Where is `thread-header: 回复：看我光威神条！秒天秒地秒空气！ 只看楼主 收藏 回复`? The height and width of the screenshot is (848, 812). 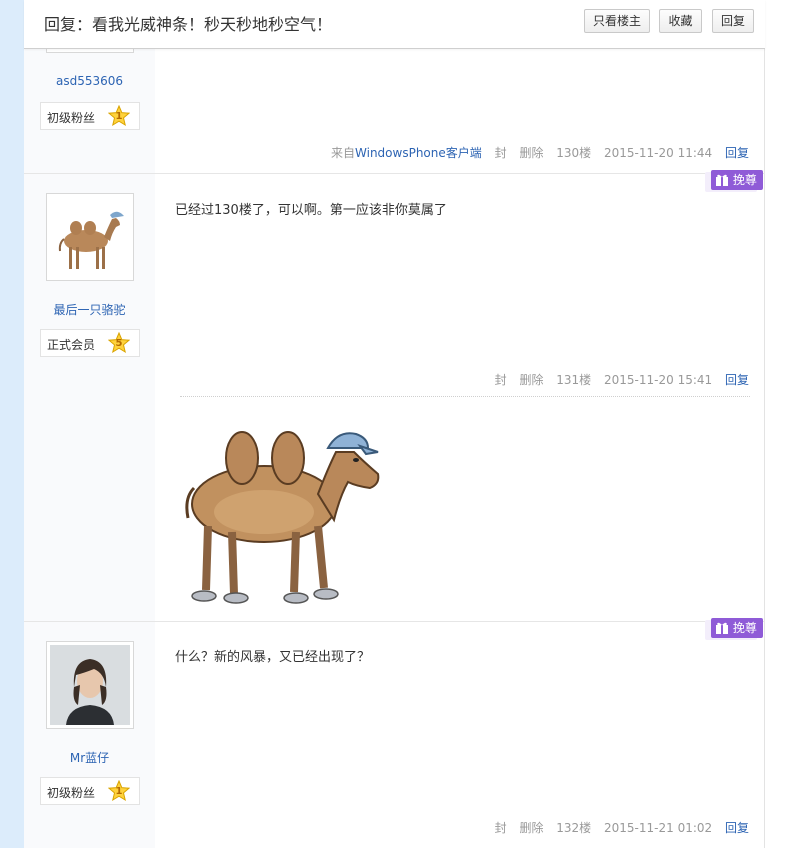 thread-header: 回复：看我光威神条！秒天秒地秒空气！ 只看楼主 收藏 回复 is located at coordinates (394, 24).